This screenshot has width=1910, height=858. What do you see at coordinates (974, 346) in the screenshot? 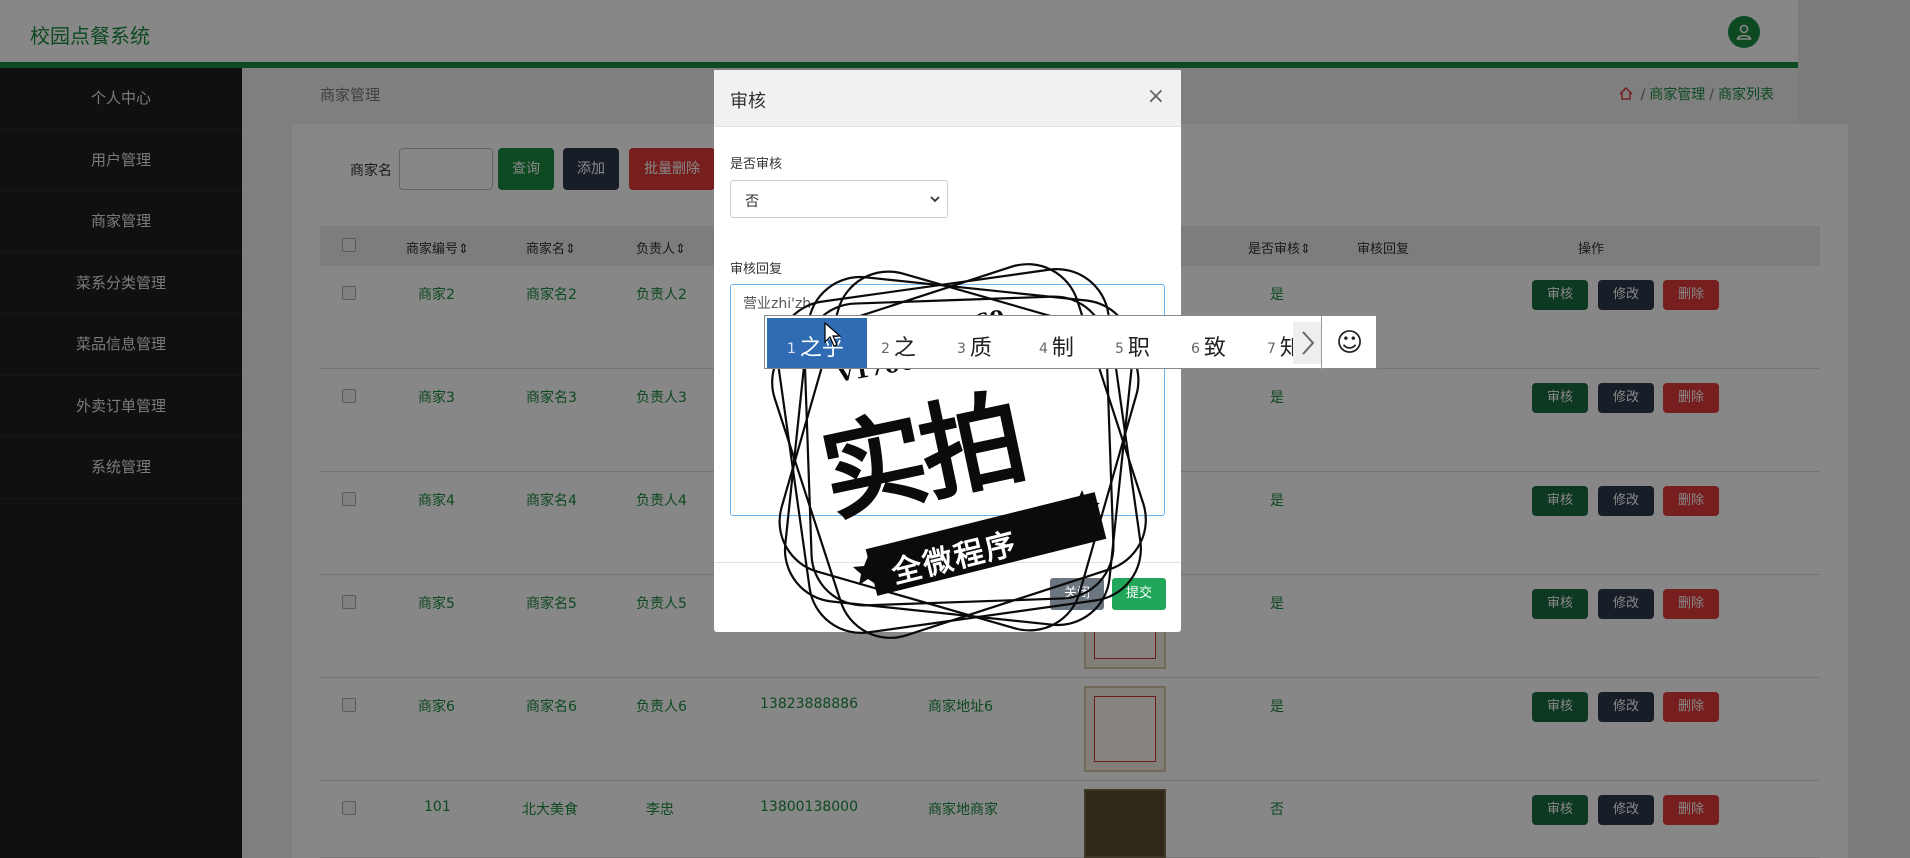
I see `ime-candidate: 3质` at bounding box center [974, 346].